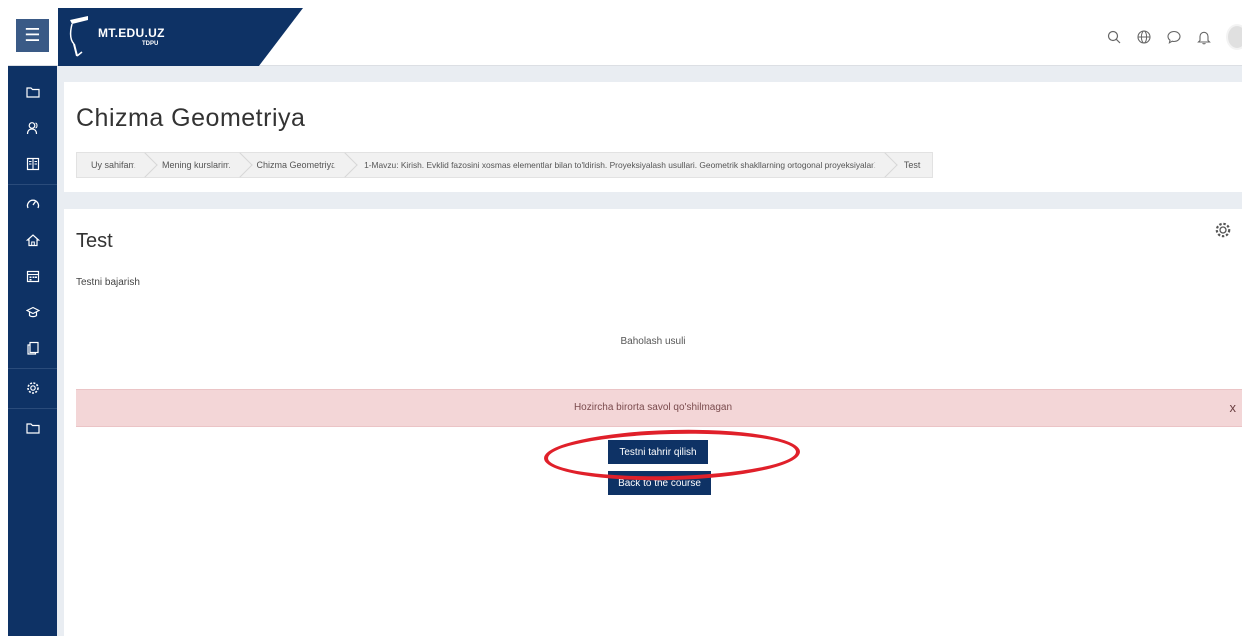 The image size is (1242, 636). I want to click on chat-icon, so click(1174, 37).